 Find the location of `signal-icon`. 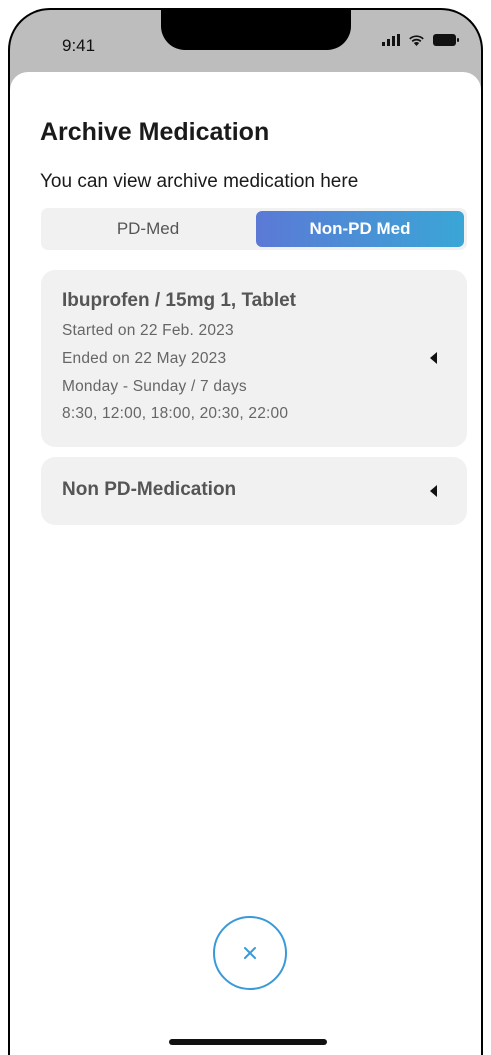

signal-icon is located at coordinates (391, 40).